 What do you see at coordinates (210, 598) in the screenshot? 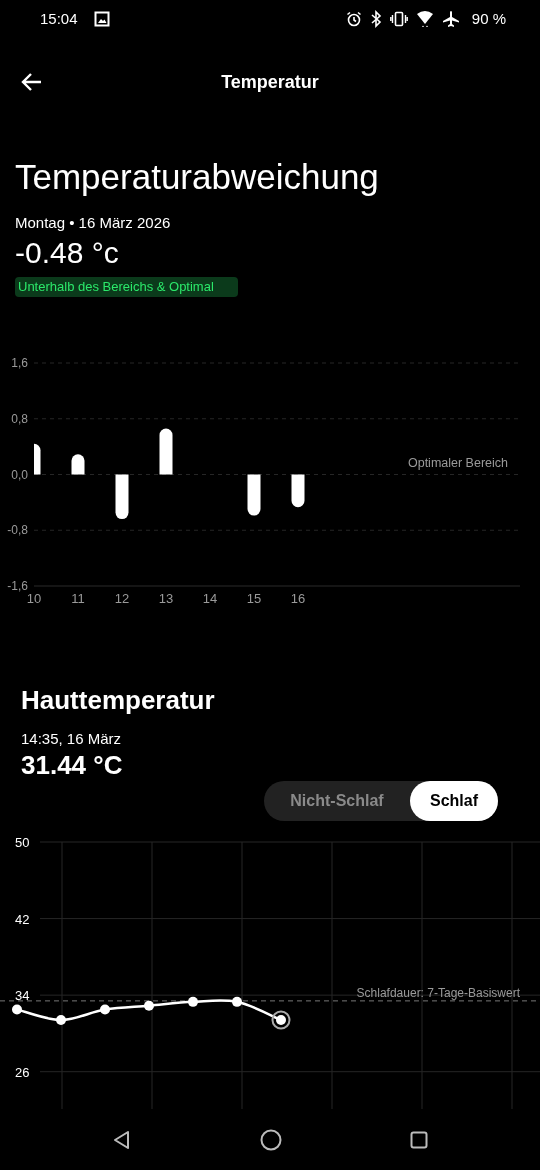
I see `axis-label: 14` at bounding box center [210, 598].